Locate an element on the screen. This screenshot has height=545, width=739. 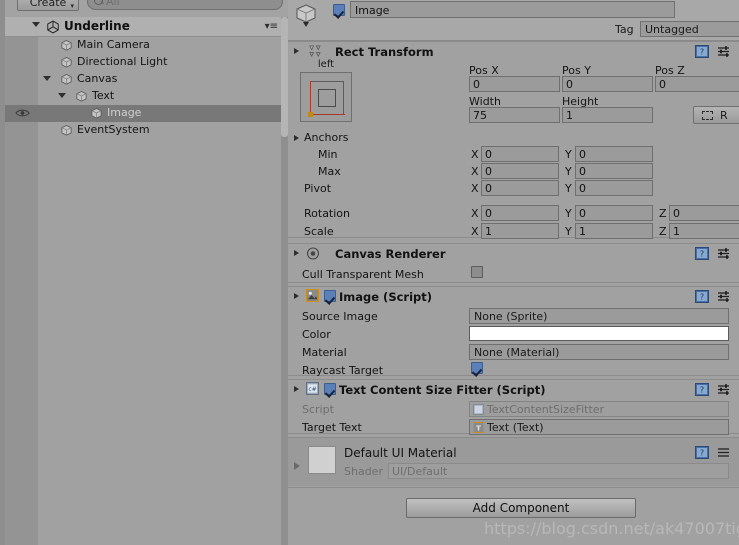
anchor-line-horizontal is located at coordinates (327, 115).